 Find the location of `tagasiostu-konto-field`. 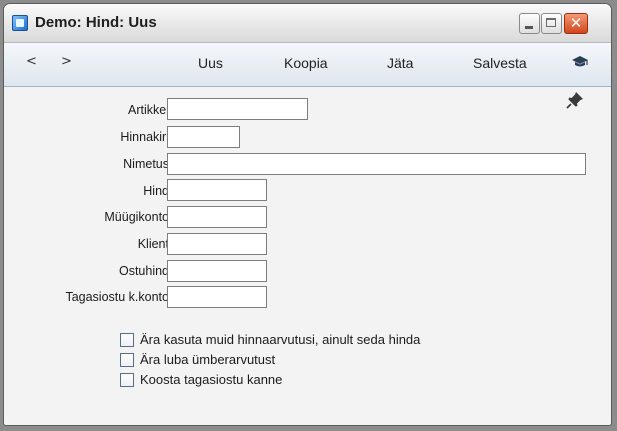

tagasiostu-konto-field is located at coordinates (217, 297).